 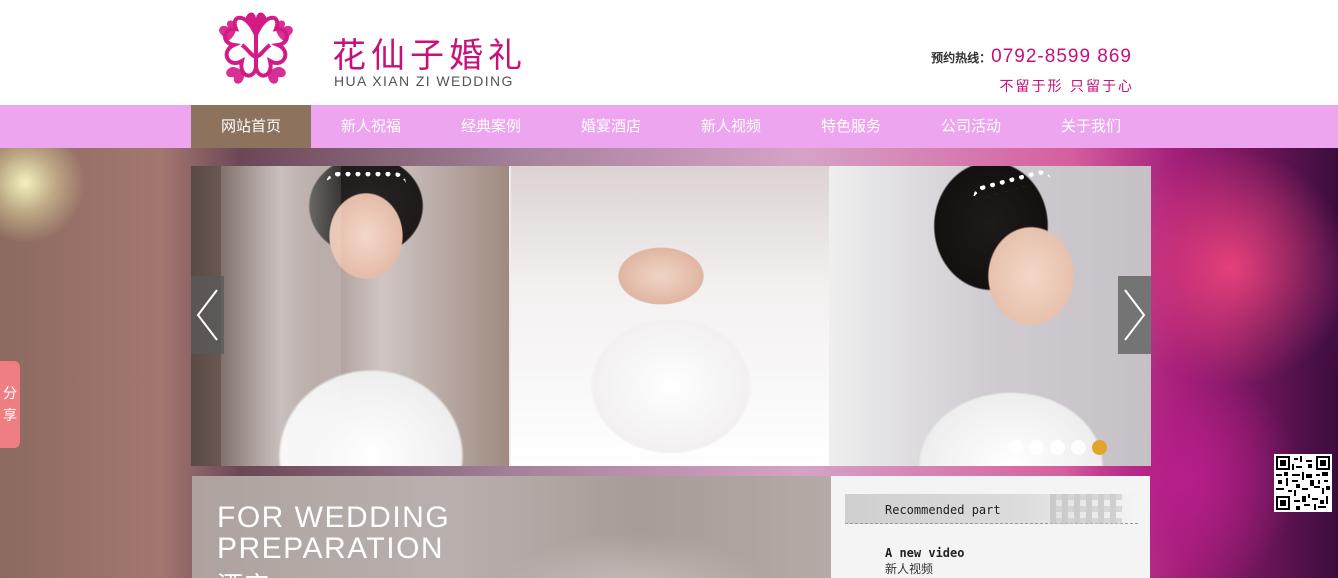 What do you see at coordinates (243, 572) in the screenshot?
I see `prep-title-line-3: 酒店` at bounding box center [243, 572].